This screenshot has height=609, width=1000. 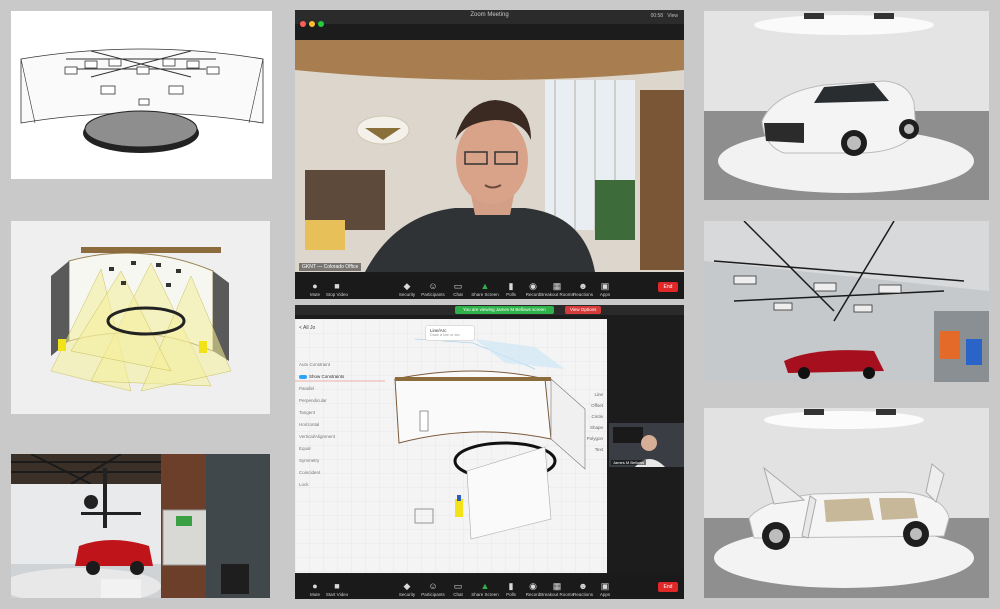 I want to click on self-view-name: James M Bellows, so click(x=629, y=462).